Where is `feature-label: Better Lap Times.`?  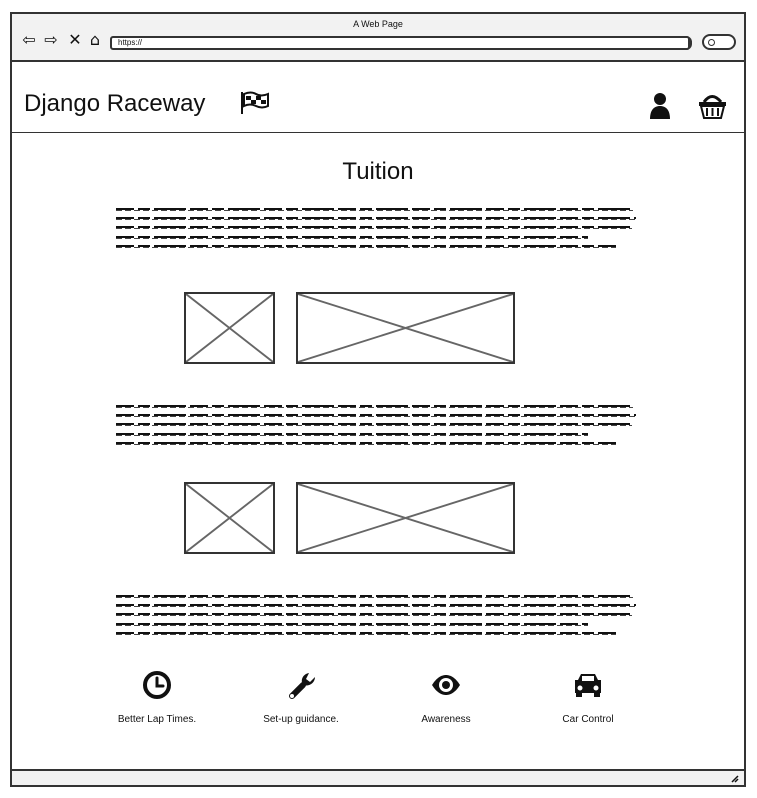 feature-label: Better Lap Times. is located at coordinates (157, 719).